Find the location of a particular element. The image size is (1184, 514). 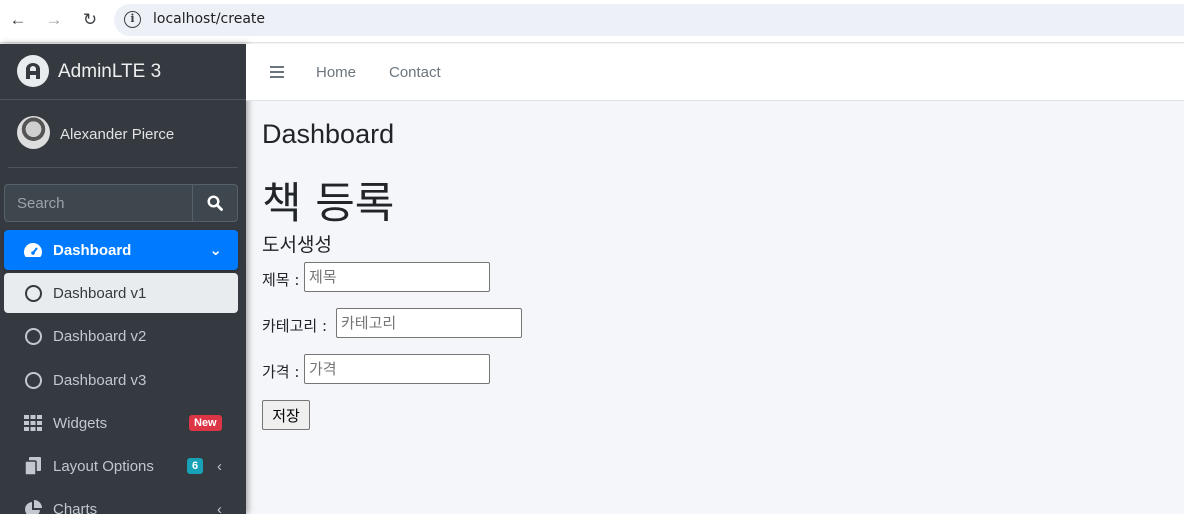

sidebar-item-label: Widgets is located at coordinates (80, 423).